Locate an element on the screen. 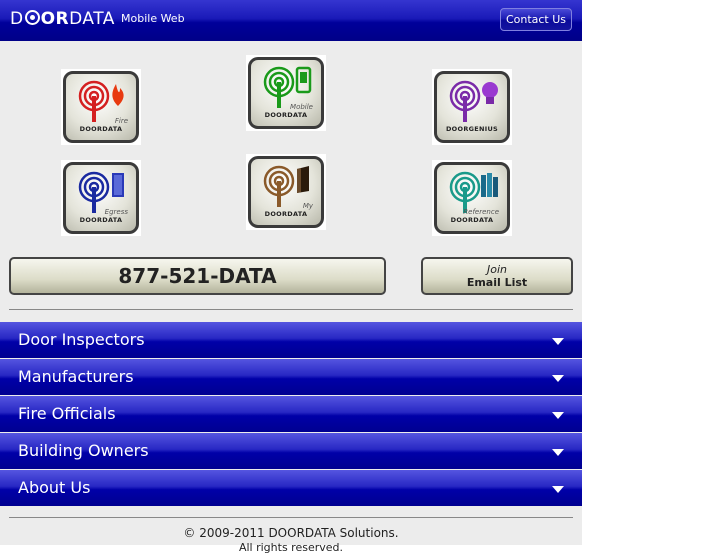 The width and height of the screenshot is (727, 554). app-tile: DOORGENIUS is located at coordinates (472, 107).